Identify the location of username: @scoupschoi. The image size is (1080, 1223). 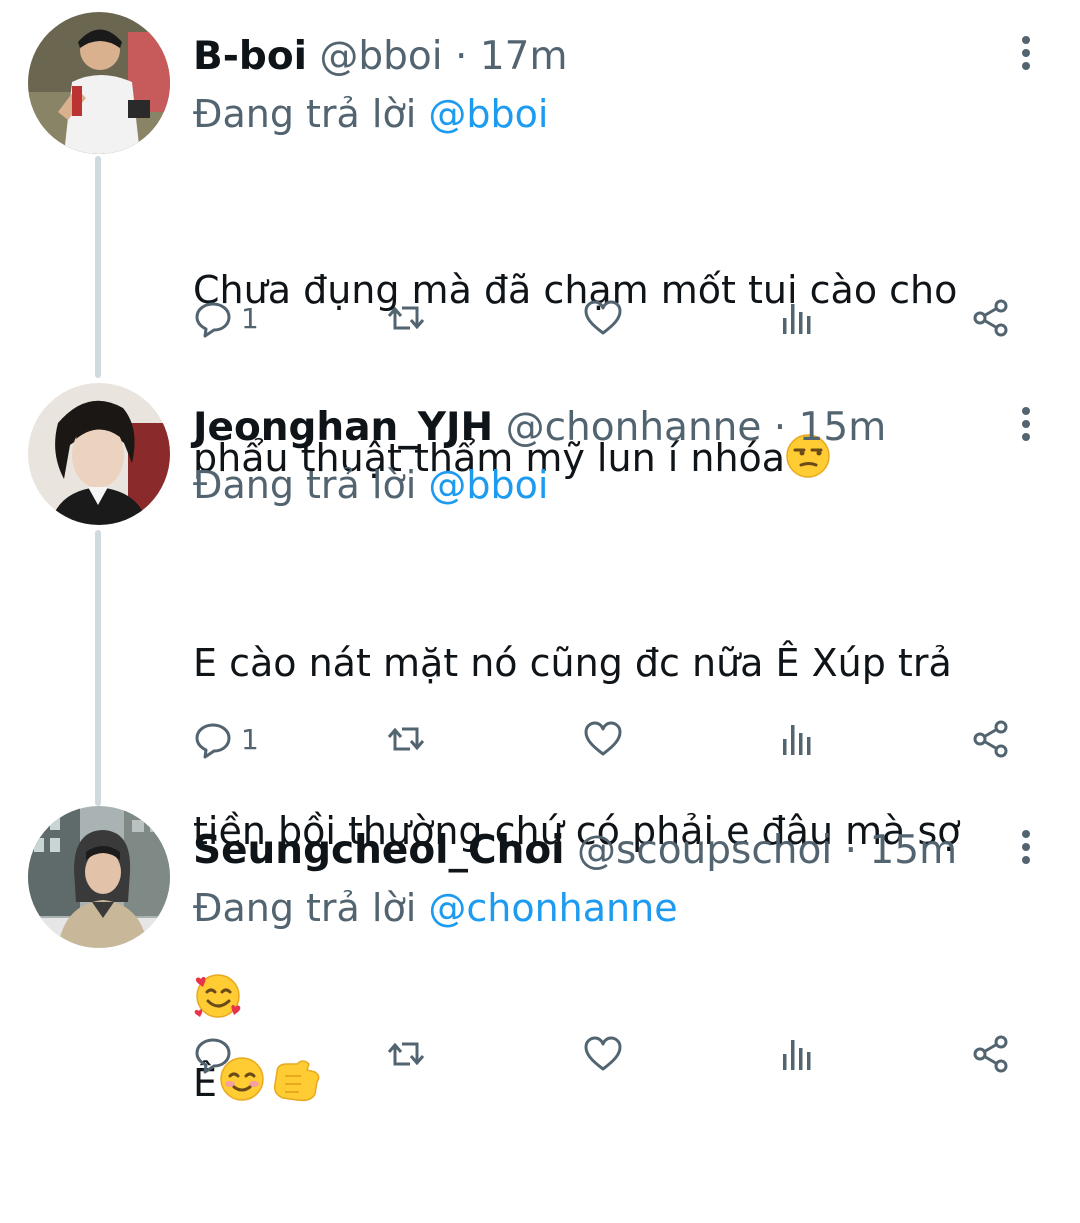
(704, 850).